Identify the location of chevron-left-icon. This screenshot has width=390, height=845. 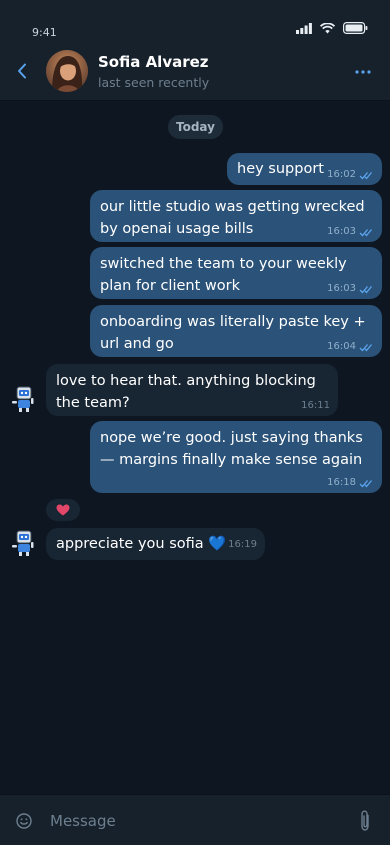
(22, 71).